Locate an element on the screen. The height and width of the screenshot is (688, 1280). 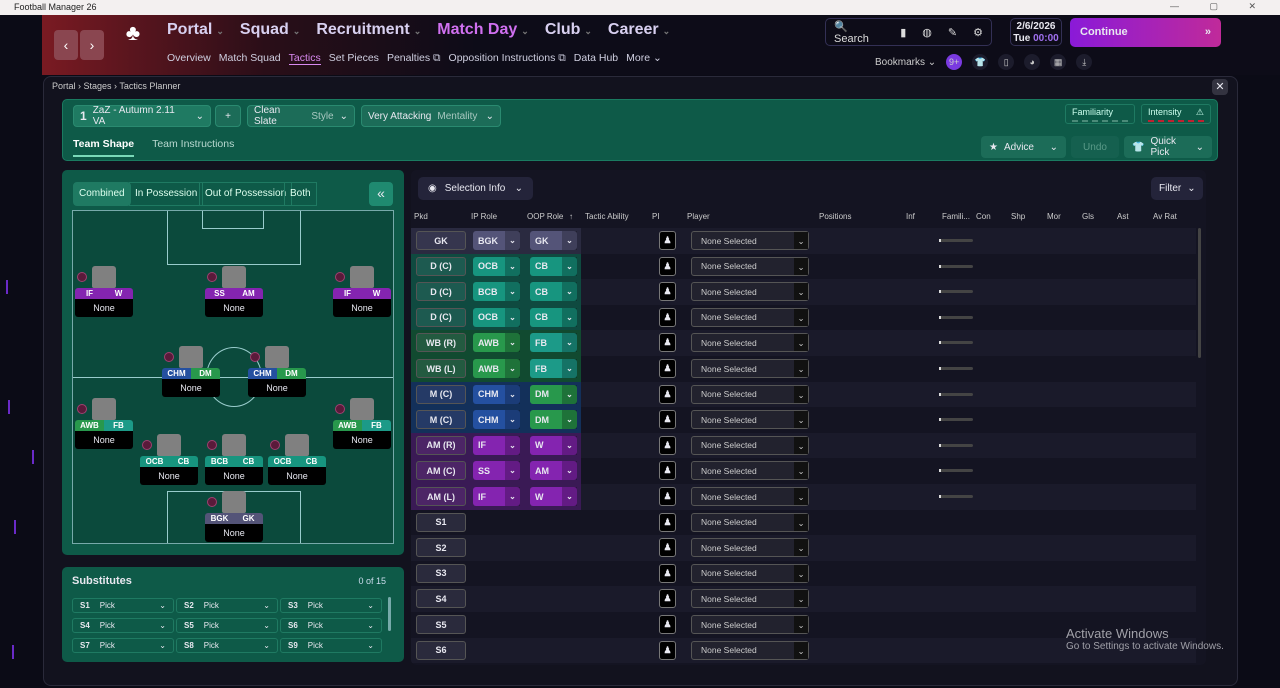
ip-role-select: AWB ⌄ is located at coordinates (496, 368).